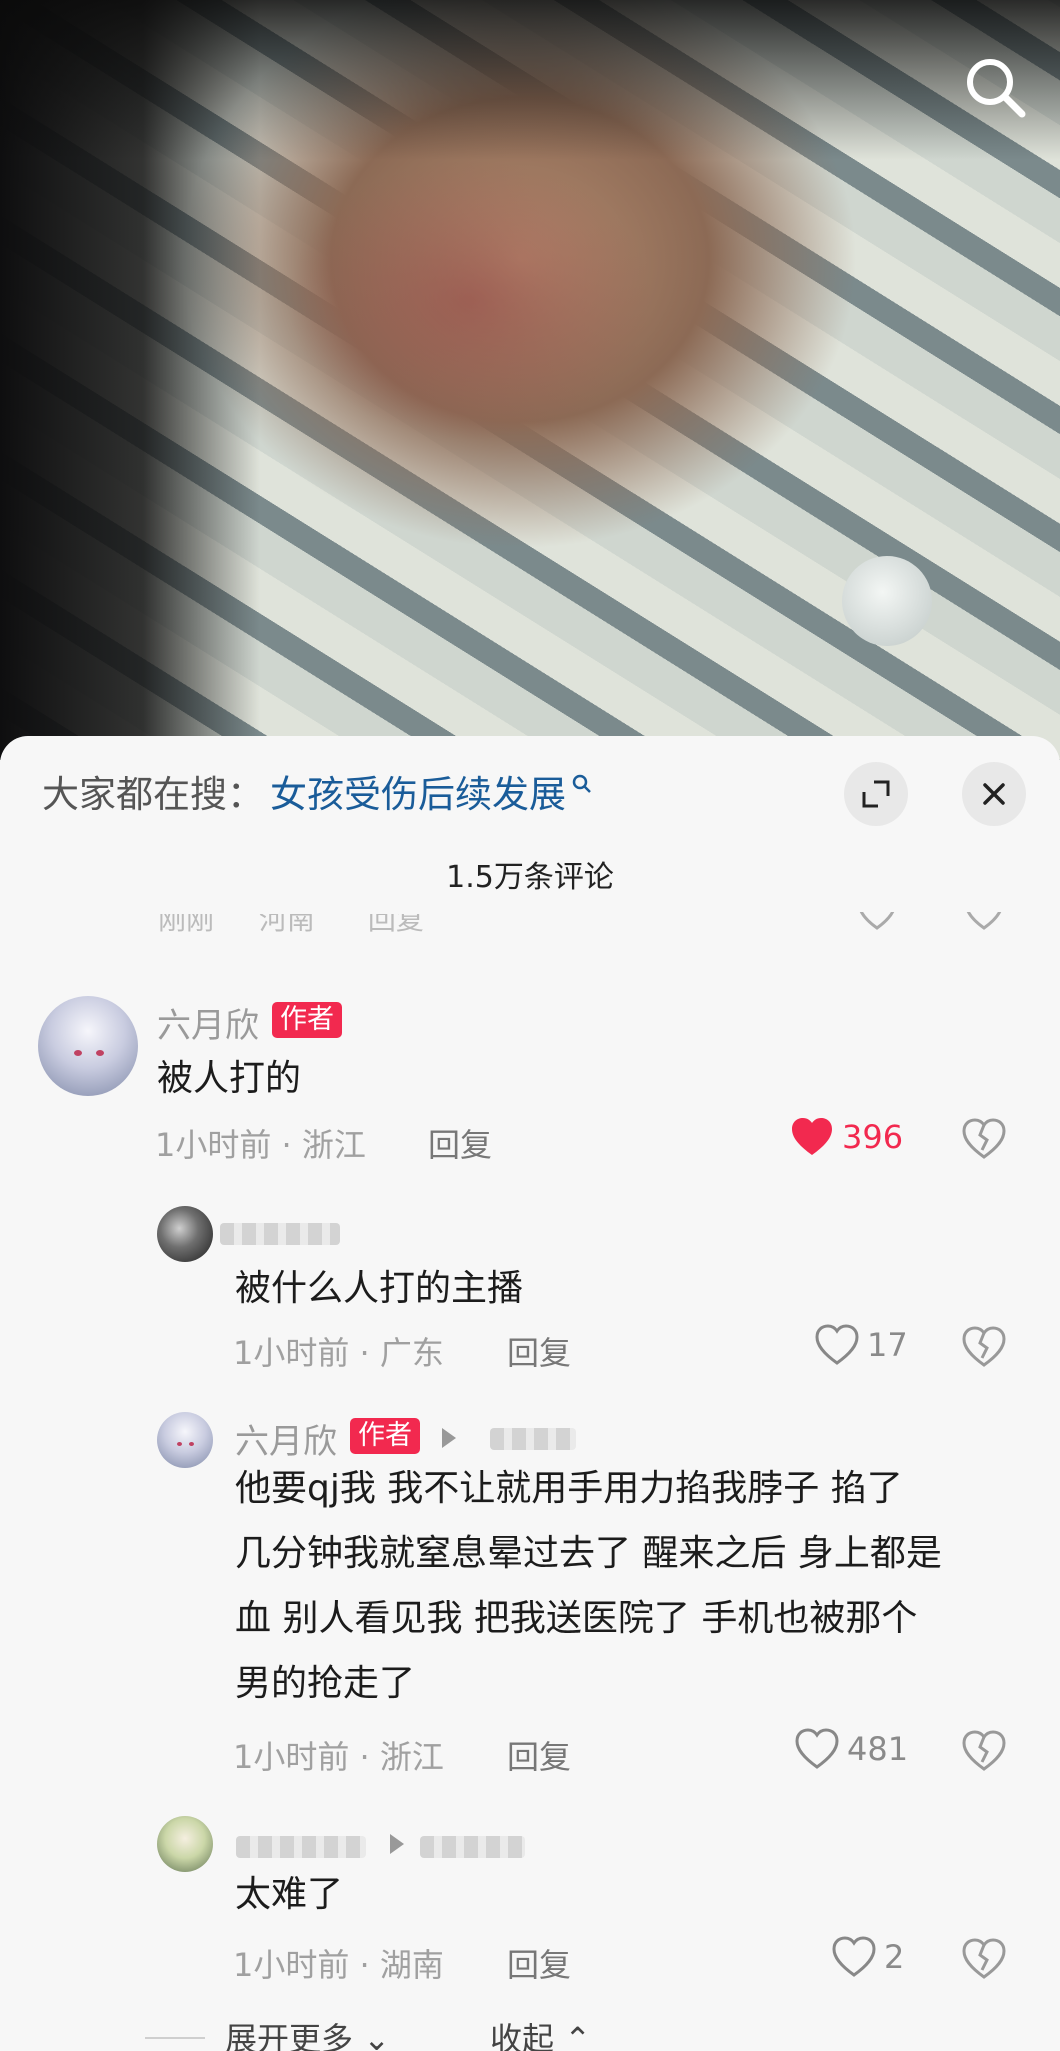 This screenshot has height=2051, width=1060. What do you see at coordinates (876, 794) in the screenshot?
I see `expand-icon` at bounding box center [876, 794].